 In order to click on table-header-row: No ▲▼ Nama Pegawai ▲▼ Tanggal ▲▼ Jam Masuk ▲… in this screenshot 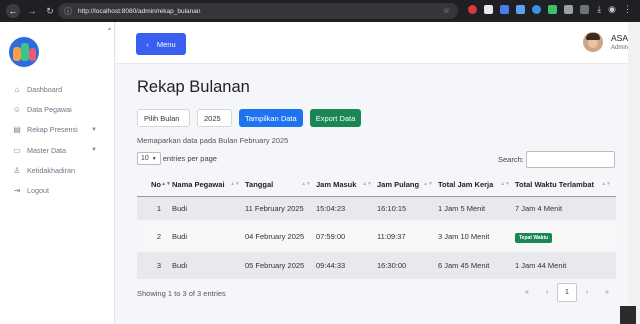, I will do `click(376, 185)`.